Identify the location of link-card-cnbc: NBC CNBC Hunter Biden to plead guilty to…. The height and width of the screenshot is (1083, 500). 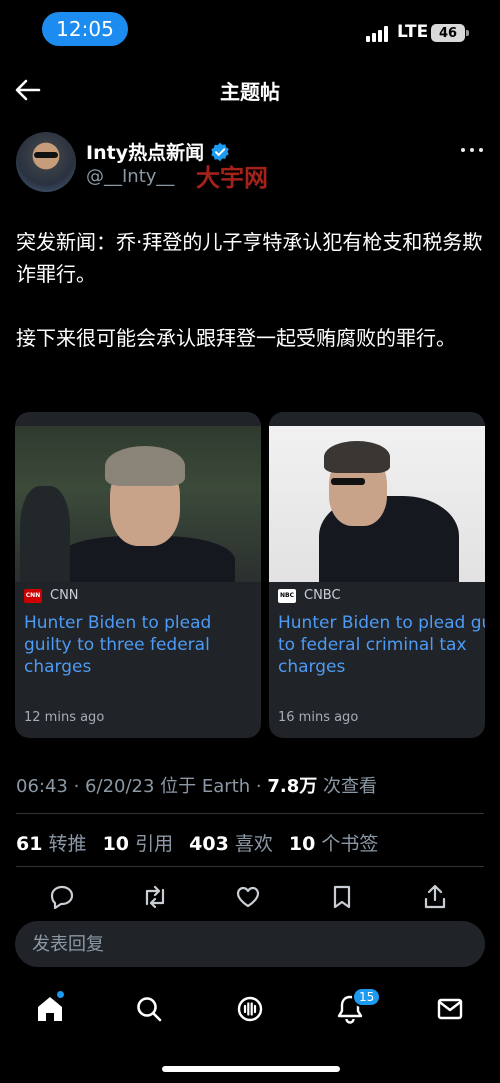
(377, 575).